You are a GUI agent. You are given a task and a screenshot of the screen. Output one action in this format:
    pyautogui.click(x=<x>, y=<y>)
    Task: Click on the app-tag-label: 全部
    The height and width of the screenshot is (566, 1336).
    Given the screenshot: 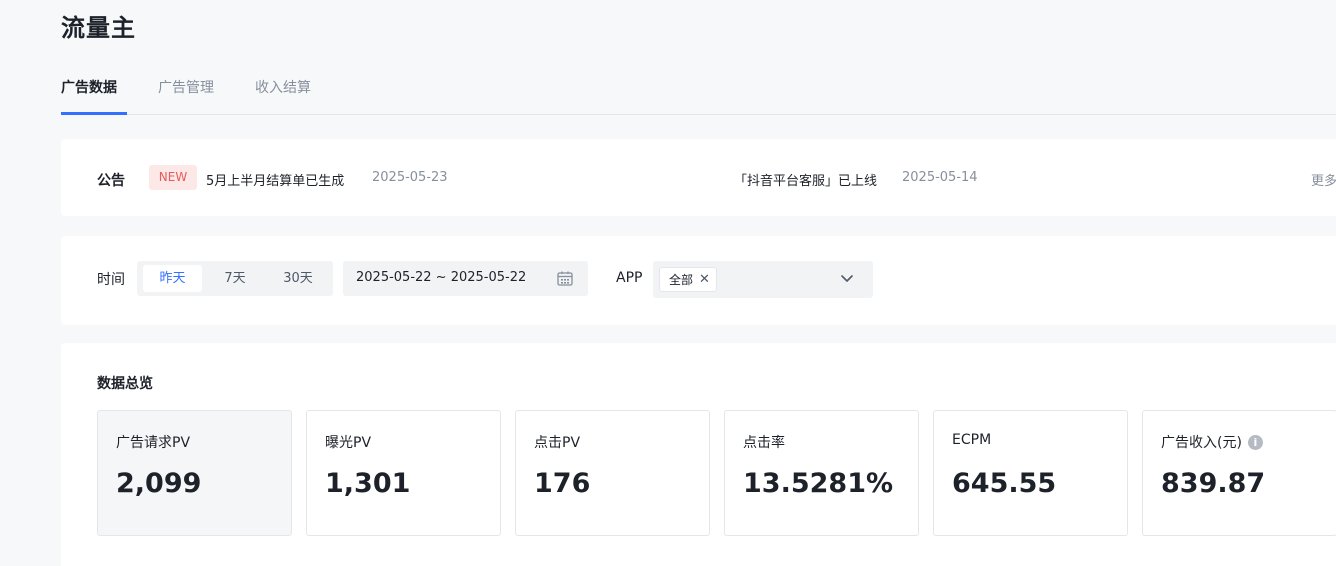 What is the action you would take?
    pyautogui.click(x=681, y=280)
    